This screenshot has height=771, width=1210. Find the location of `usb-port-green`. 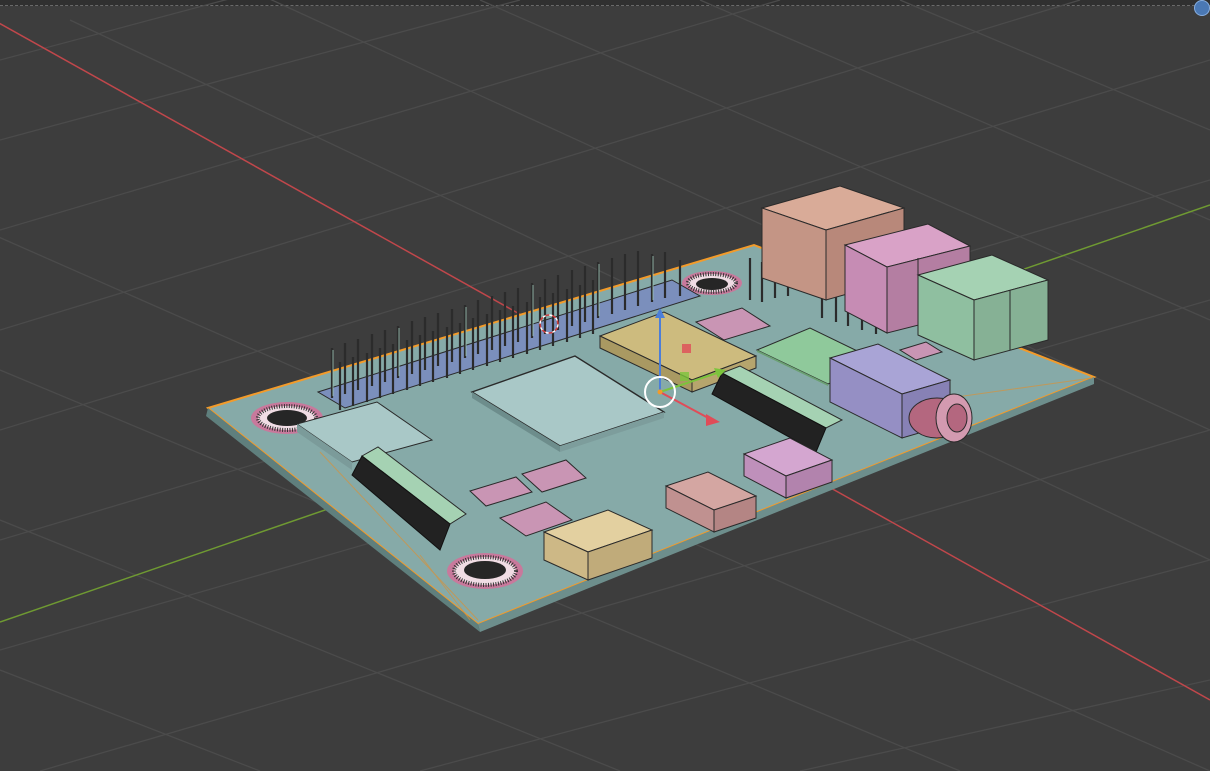

usb-port-green is located at coordinates (983, 307).